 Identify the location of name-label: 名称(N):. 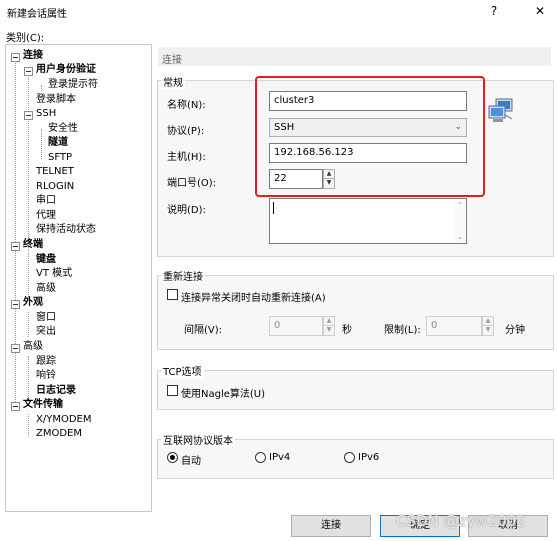
(186, 105).